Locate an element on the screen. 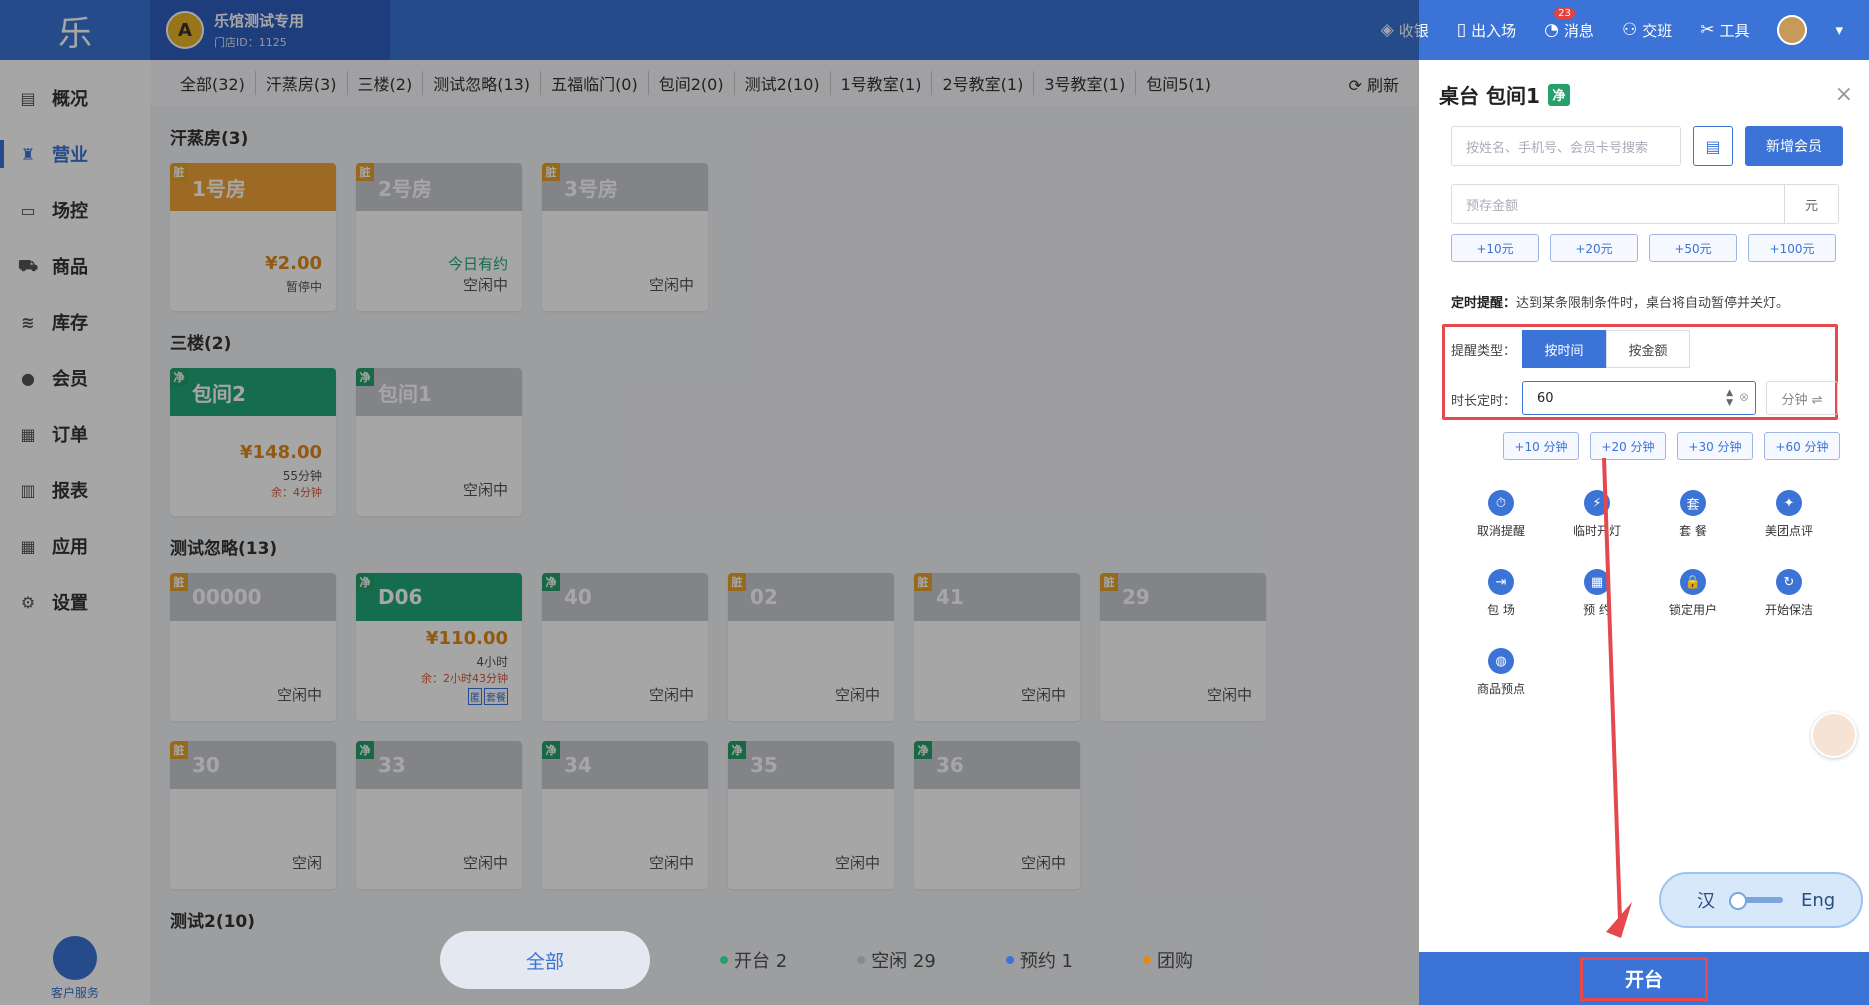 The height and width of the screenshot is (1005, 1869). language-toggle: 汉 Eng is located at coordinates (1761, 900).